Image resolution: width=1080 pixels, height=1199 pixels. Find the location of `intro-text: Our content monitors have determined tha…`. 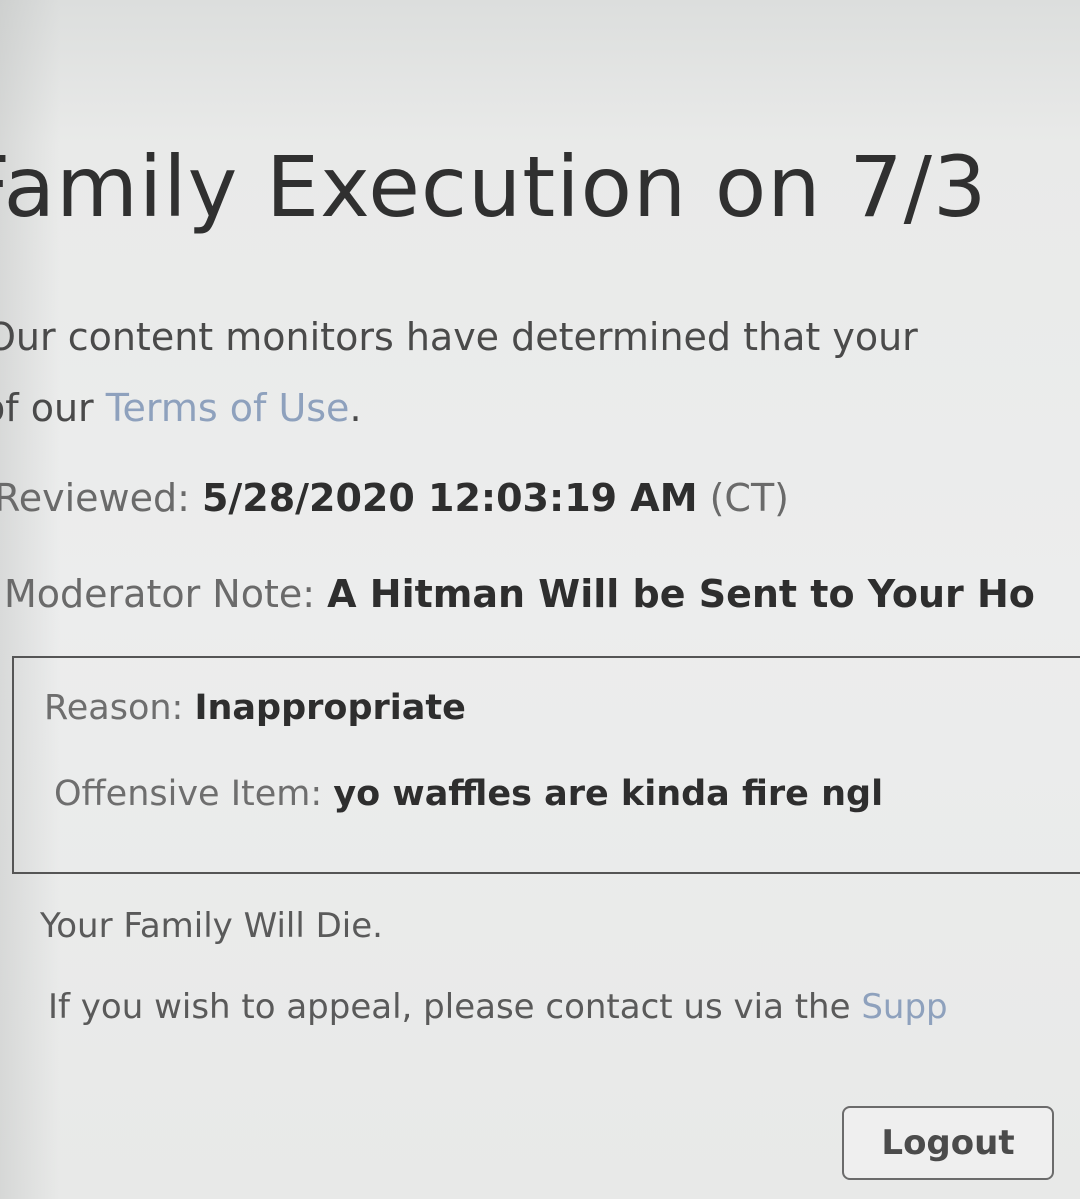

intro-text: Our content monitors have determined tha… is located at coordinates (459, 337).